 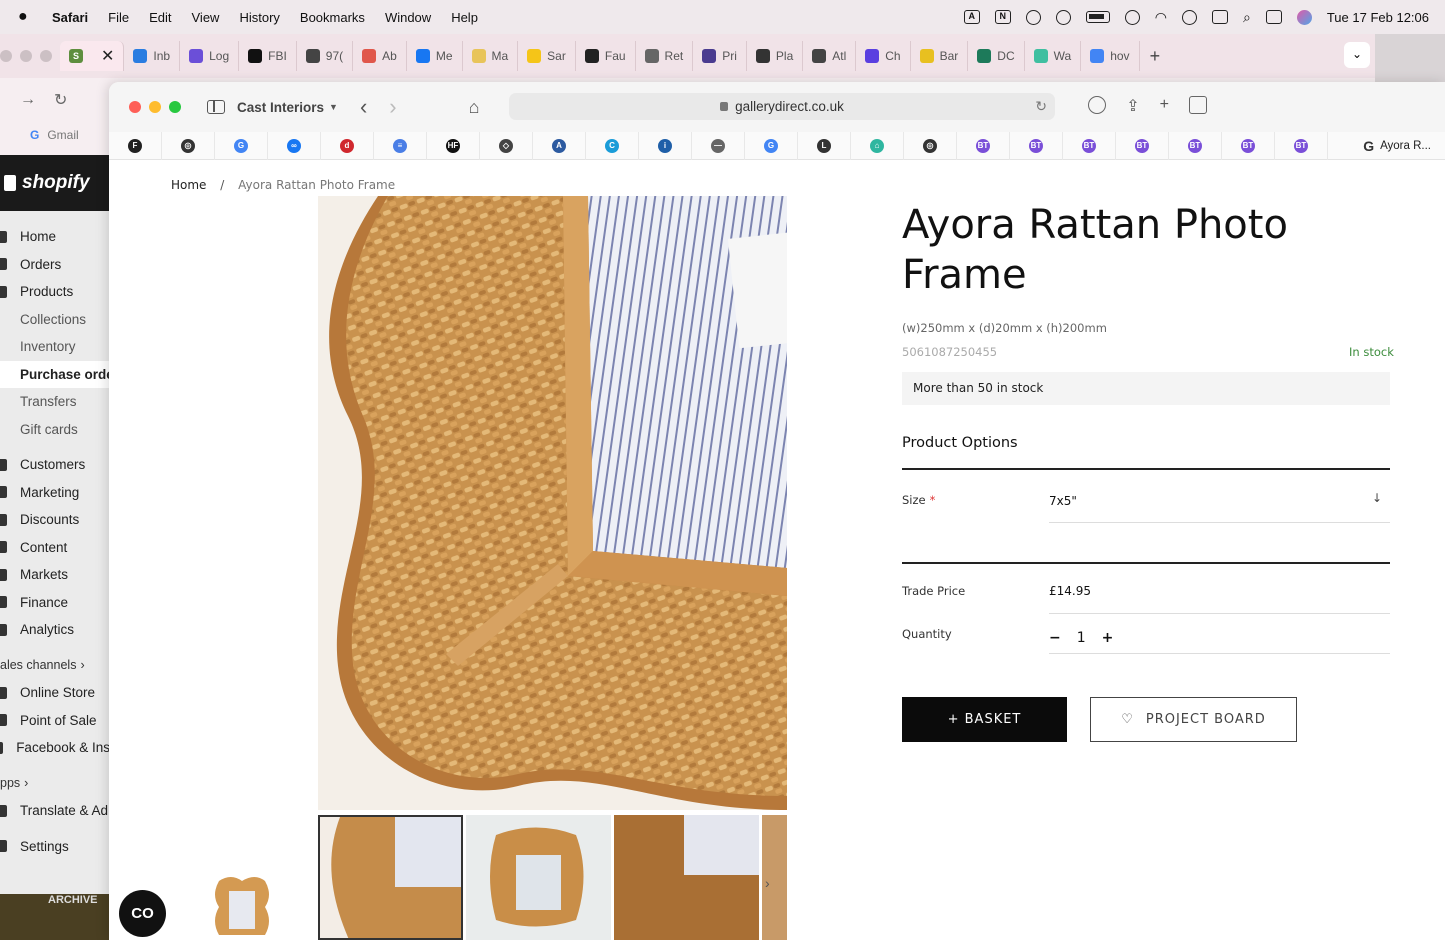 What do you see at coordinates (435, 56) in the screenshot?
I see `background-tab: Me` at bounding box center [435, 56].